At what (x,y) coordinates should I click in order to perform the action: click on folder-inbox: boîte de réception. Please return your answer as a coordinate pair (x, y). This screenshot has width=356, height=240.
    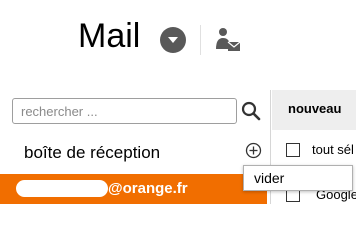
    Looking at the image, I should click on (133, 154).